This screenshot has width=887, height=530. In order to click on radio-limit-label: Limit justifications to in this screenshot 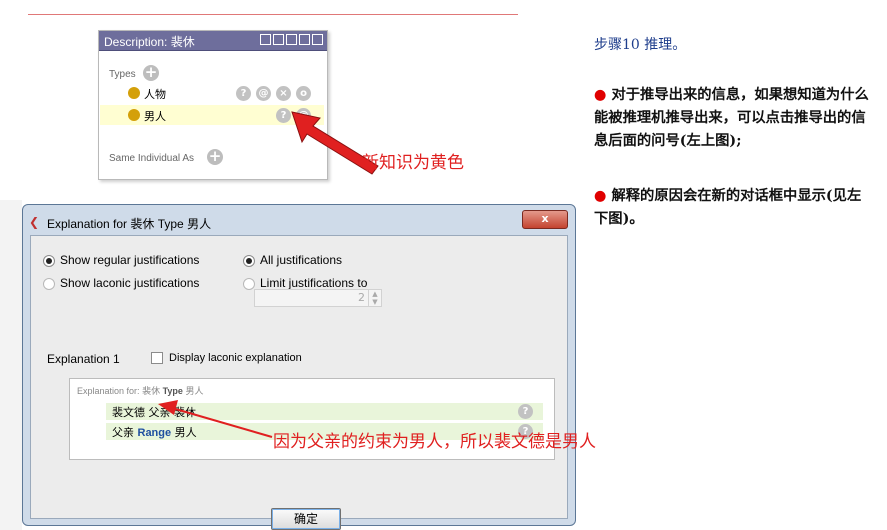, I will do `click(314, 283)`.